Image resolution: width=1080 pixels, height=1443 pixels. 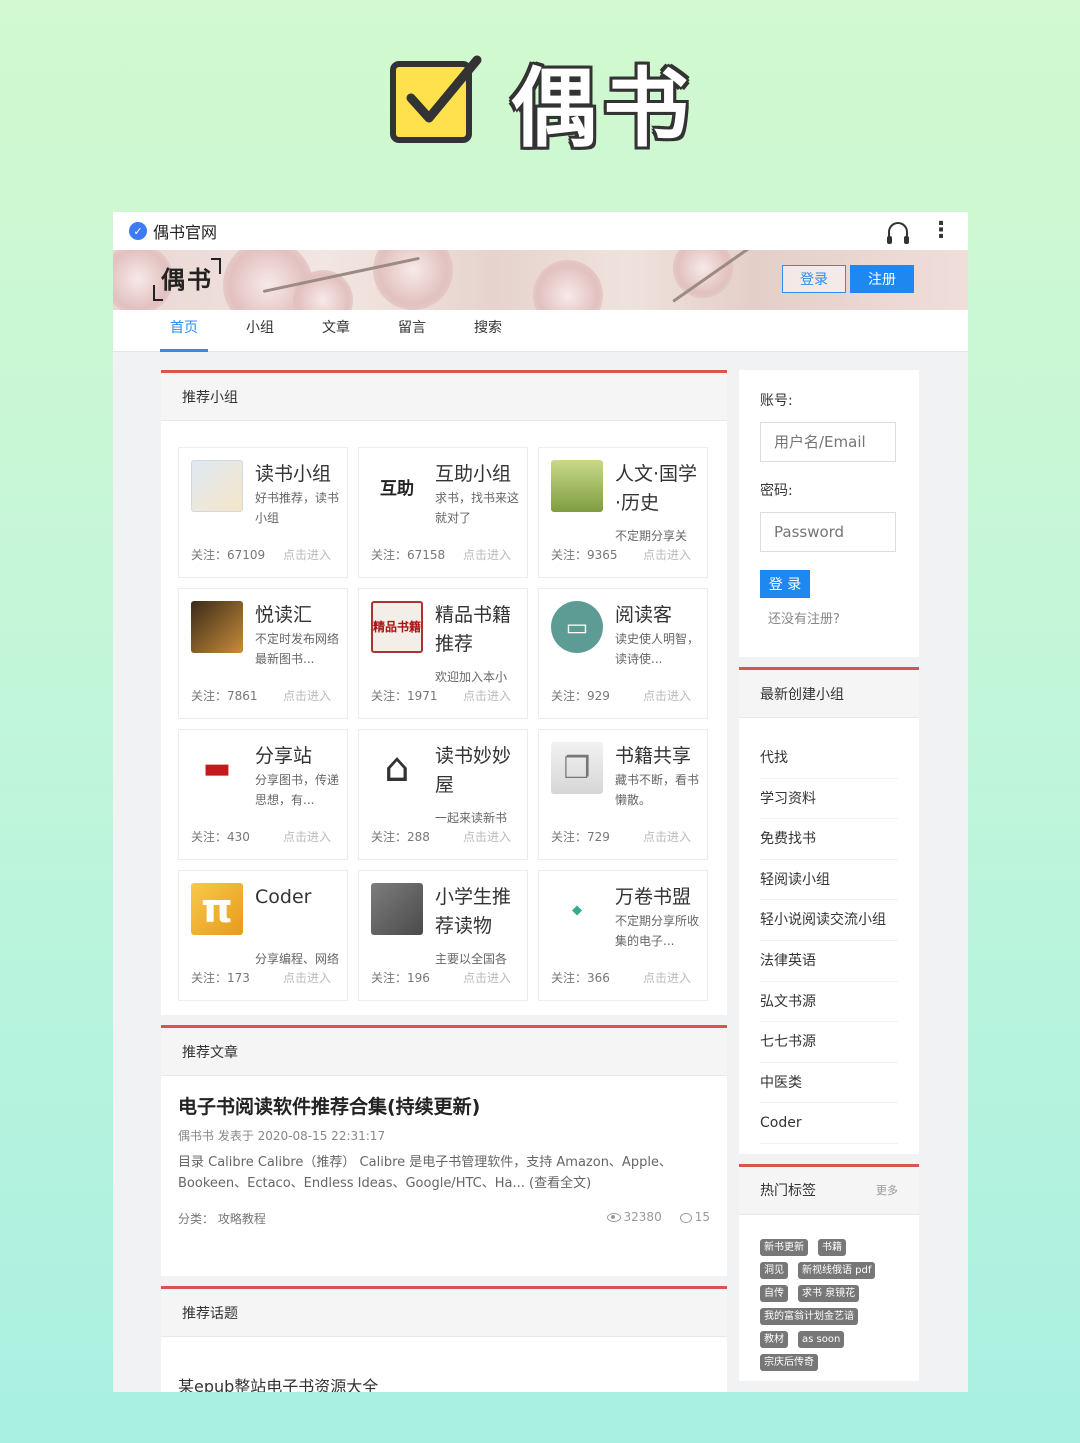 I want to click on login-button: 登录, so click(x=814, y=279).